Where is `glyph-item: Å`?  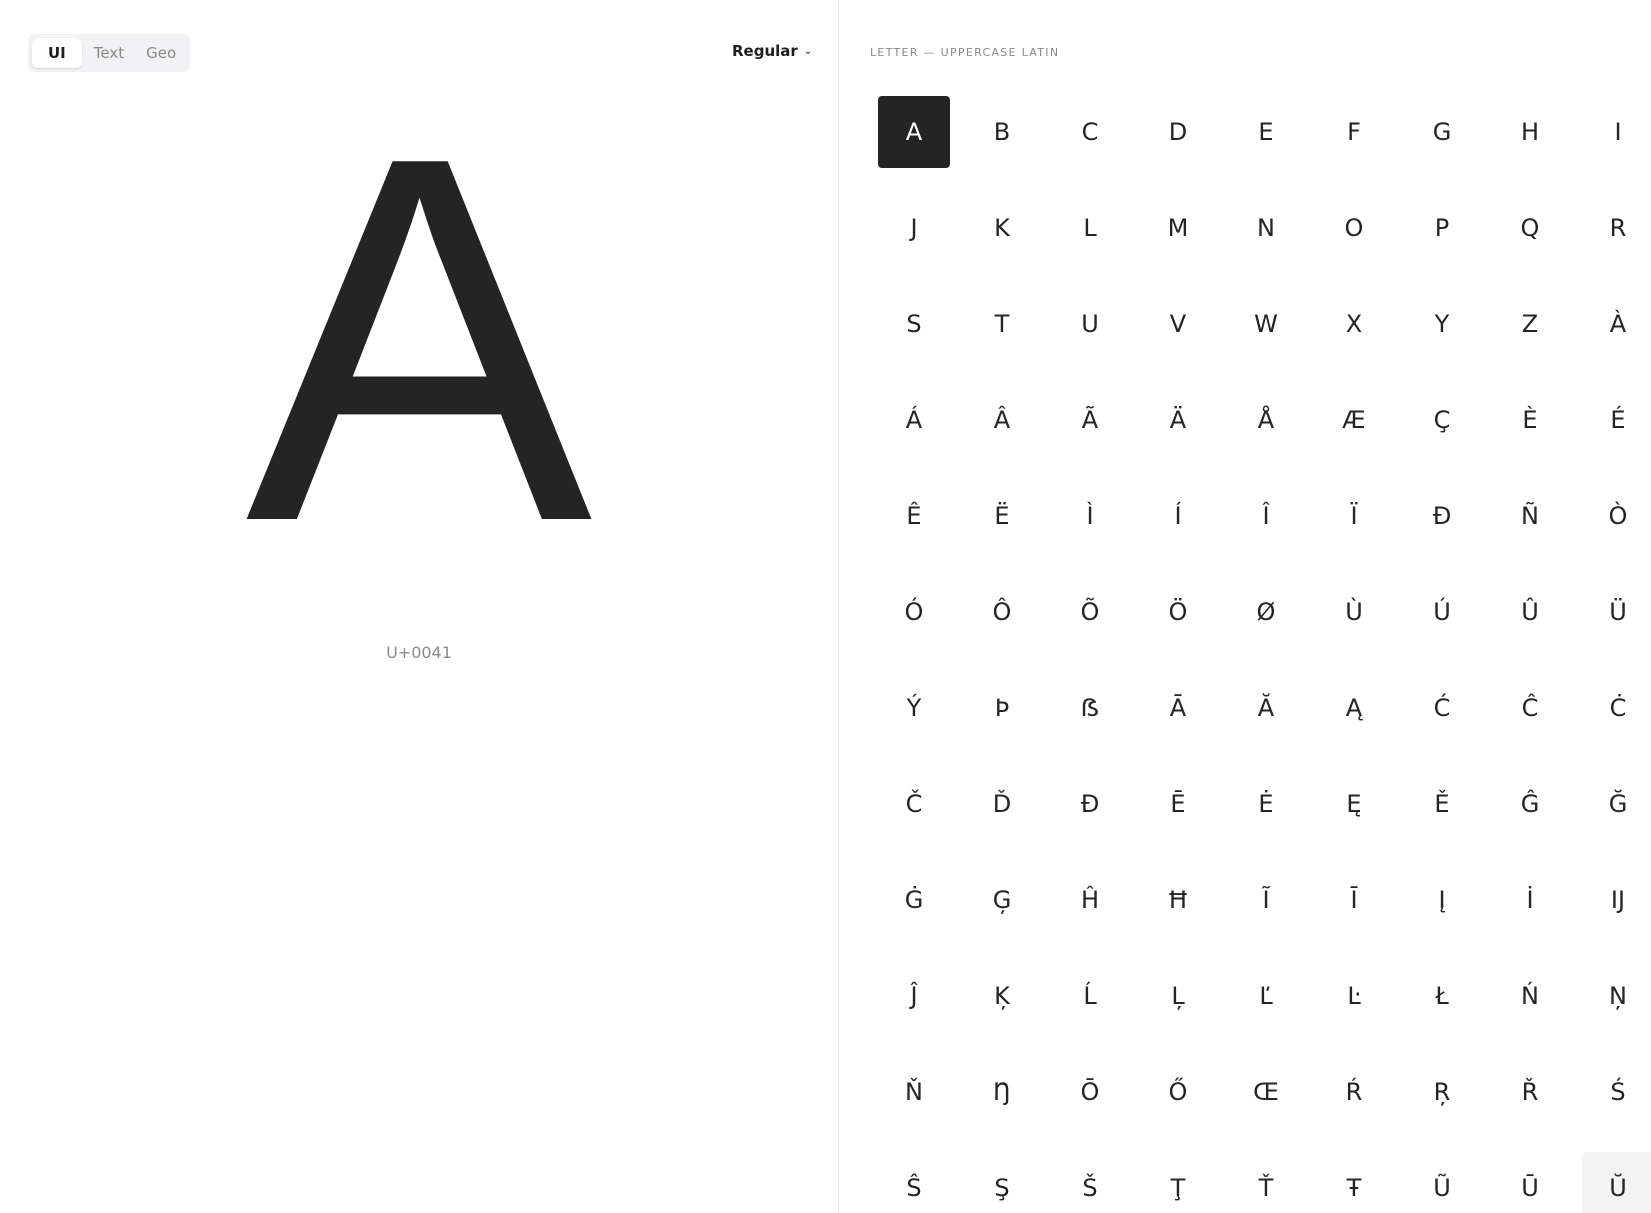
glyph-item: Å is located at coordinates (1266, 420).